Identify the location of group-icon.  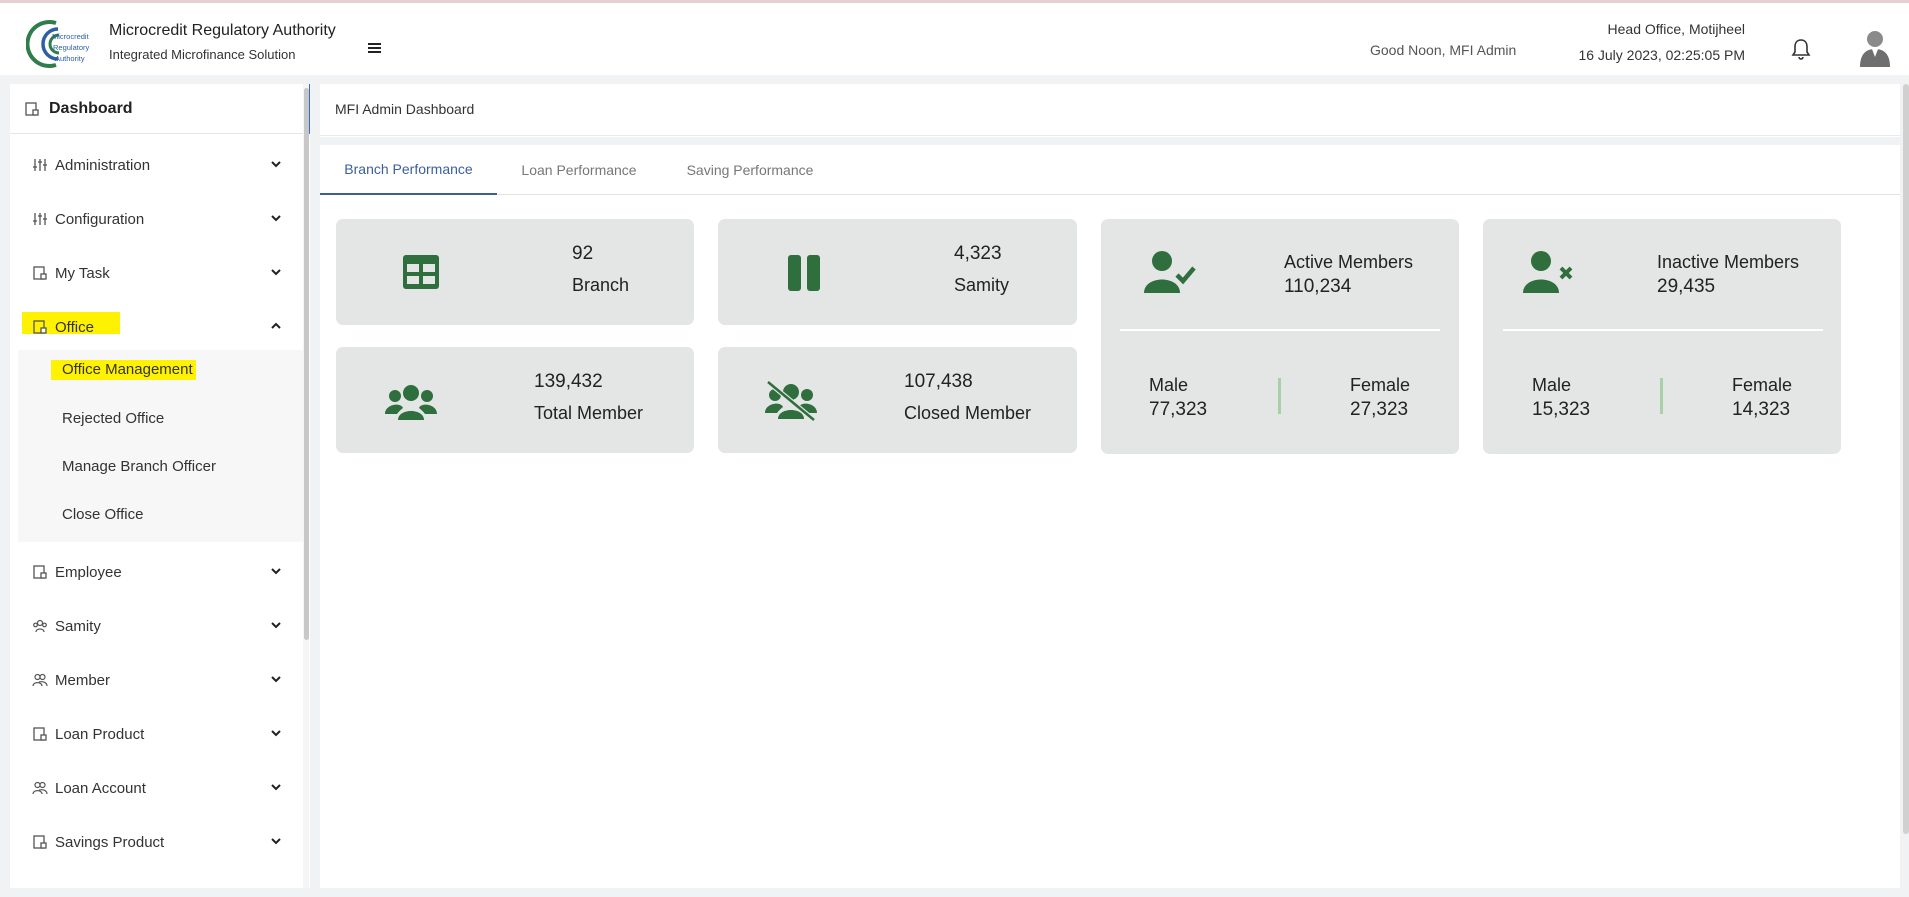
(40, 626).